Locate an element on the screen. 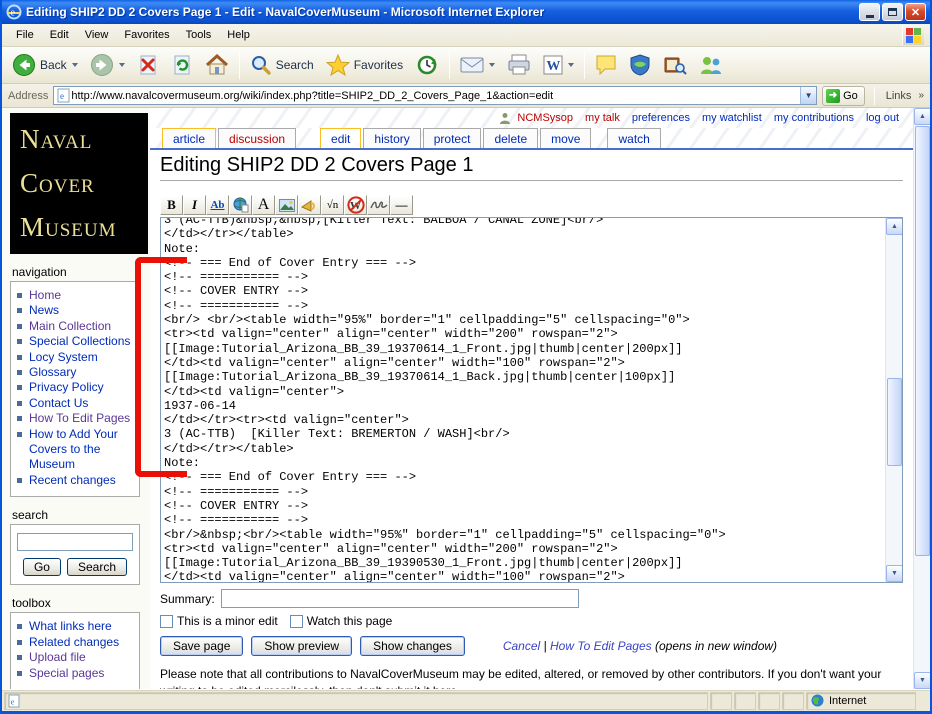 Image resolution: width=932 pixels, height=714 pixels. nav-news-link: News is located at coordinates (44, 310).